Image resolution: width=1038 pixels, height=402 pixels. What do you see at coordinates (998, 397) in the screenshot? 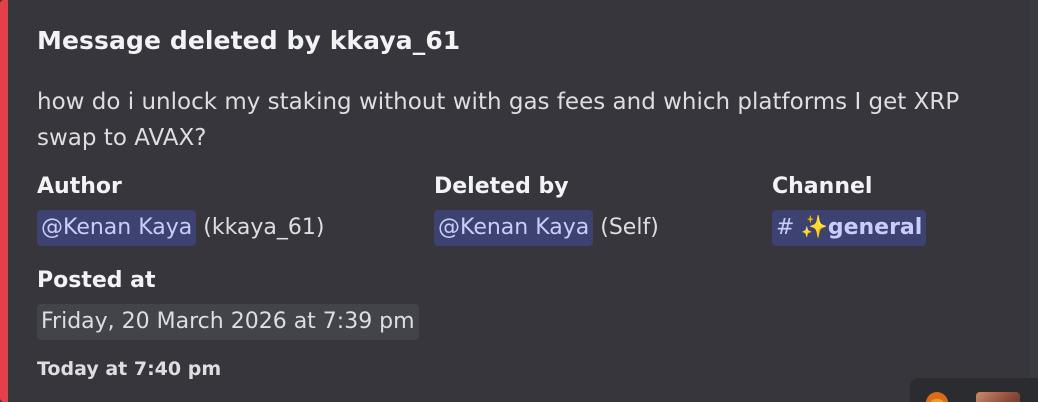
I see `user-avatar-icon` at bounding box center [998, 397].